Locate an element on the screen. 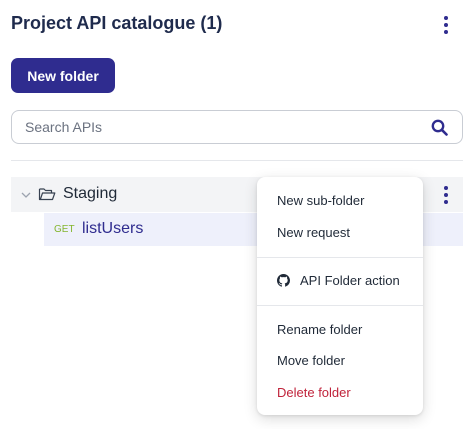 The image size is (476, 429). menu-item-api-folder-action: API Folder action is located at coordinates (338, 280).